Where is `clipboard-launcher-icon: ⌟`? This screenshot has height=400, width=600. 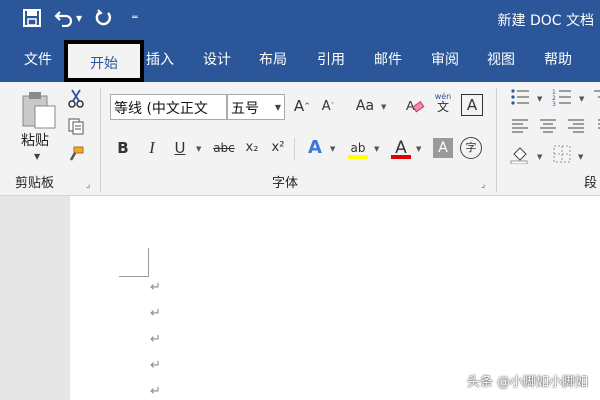
clipboard-launcher-icon: ⌟ is located at coordinates (88, 185).